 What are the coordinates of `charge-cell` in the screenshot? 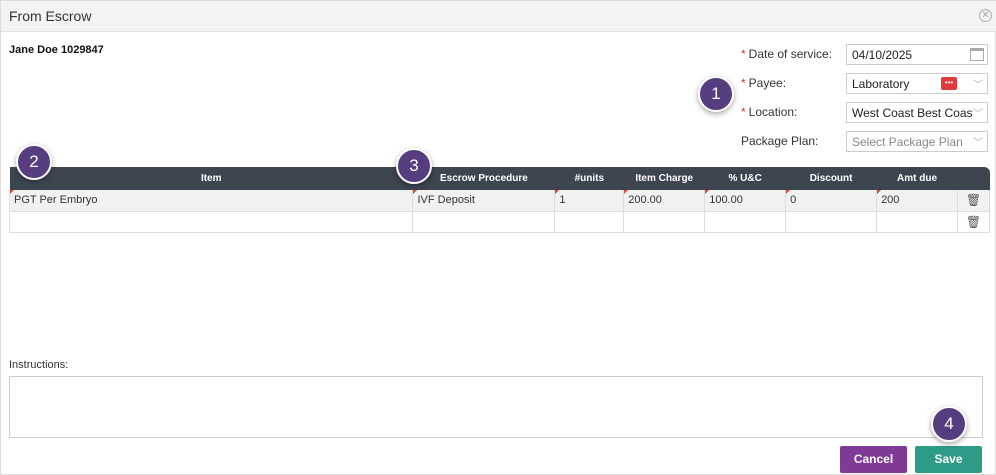 It's located at (664, 222).